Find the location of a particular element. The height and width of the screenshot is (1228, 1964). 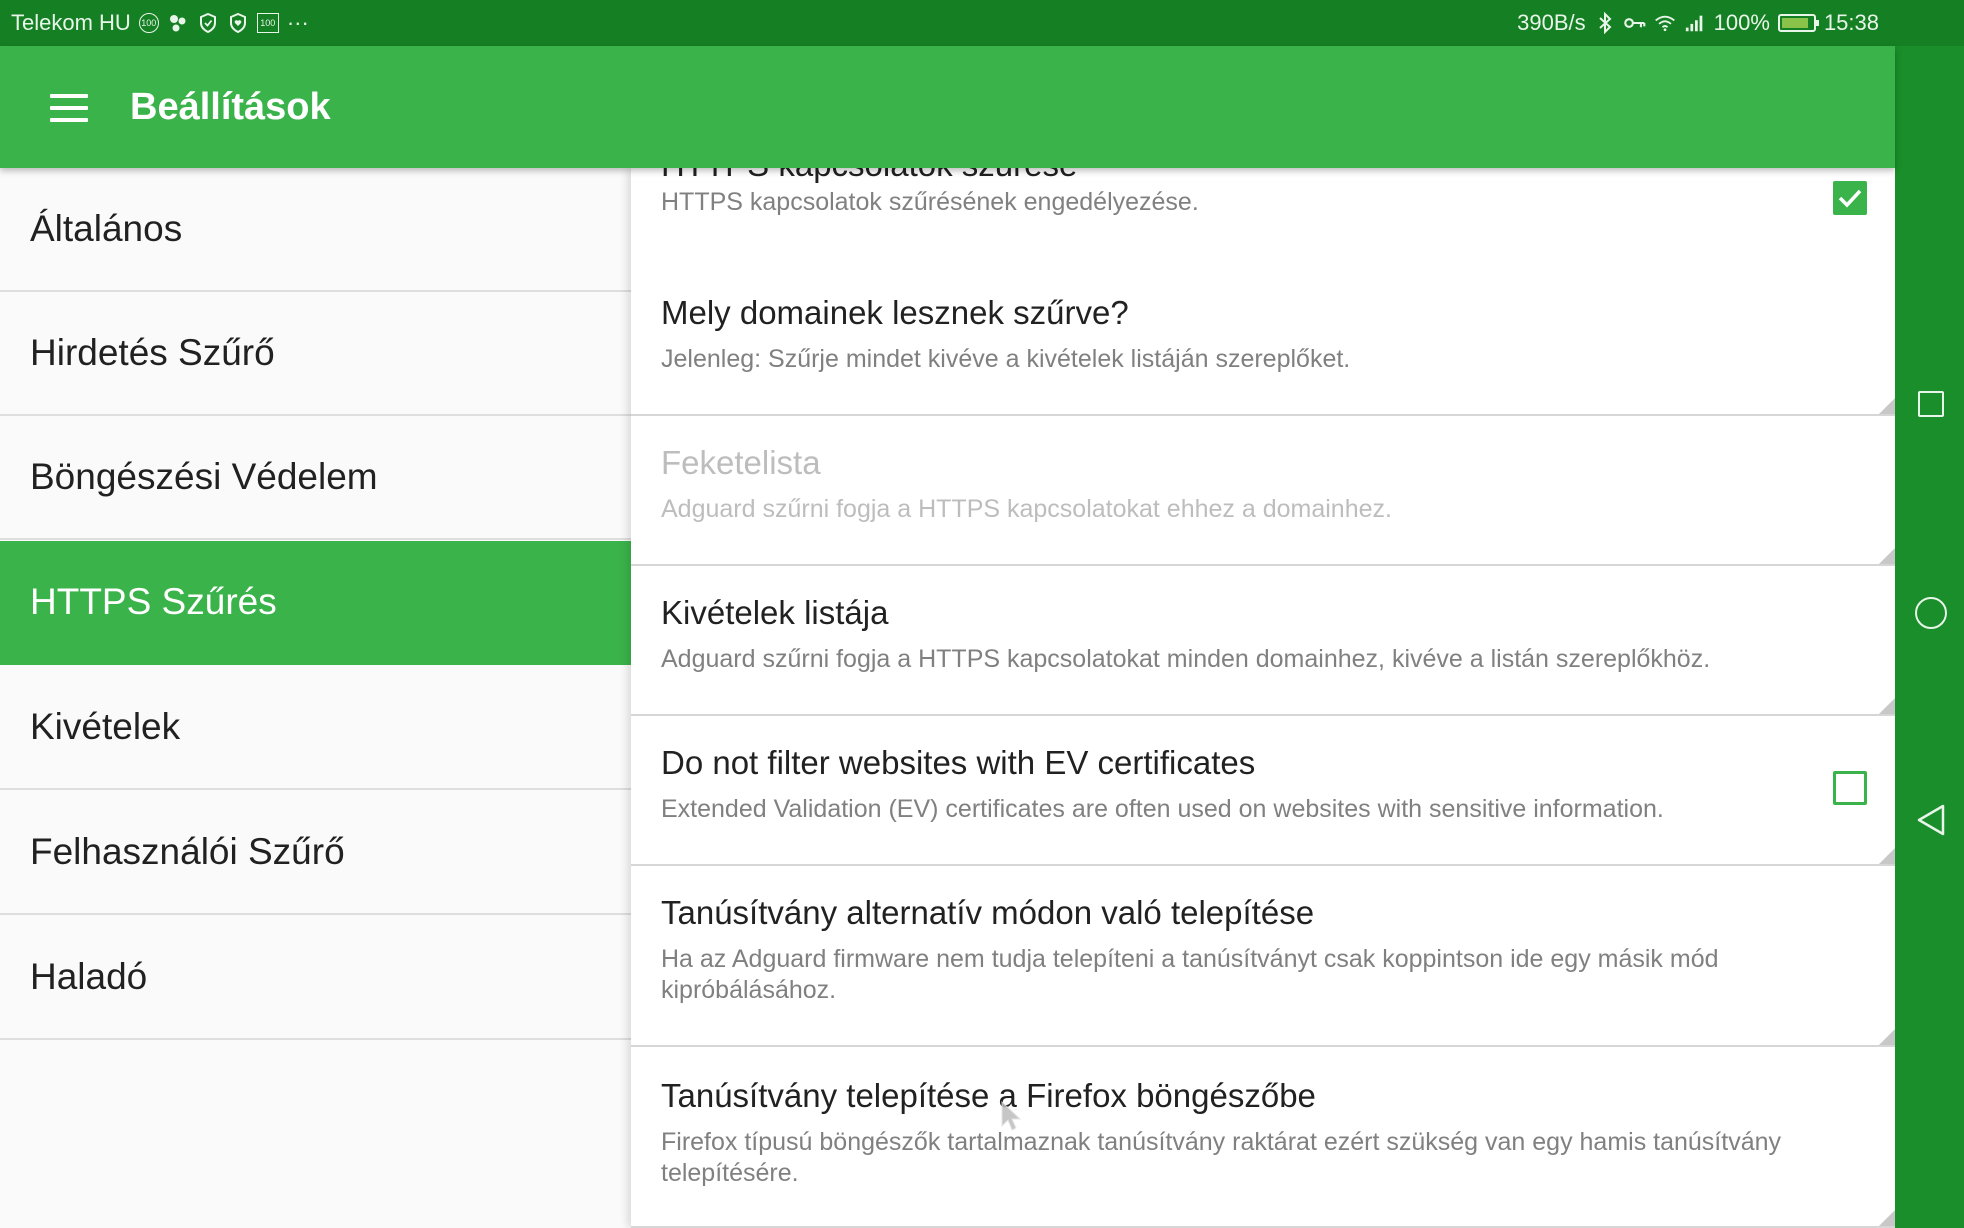

bluetooth-icon is located at coordinates (1605, 23).